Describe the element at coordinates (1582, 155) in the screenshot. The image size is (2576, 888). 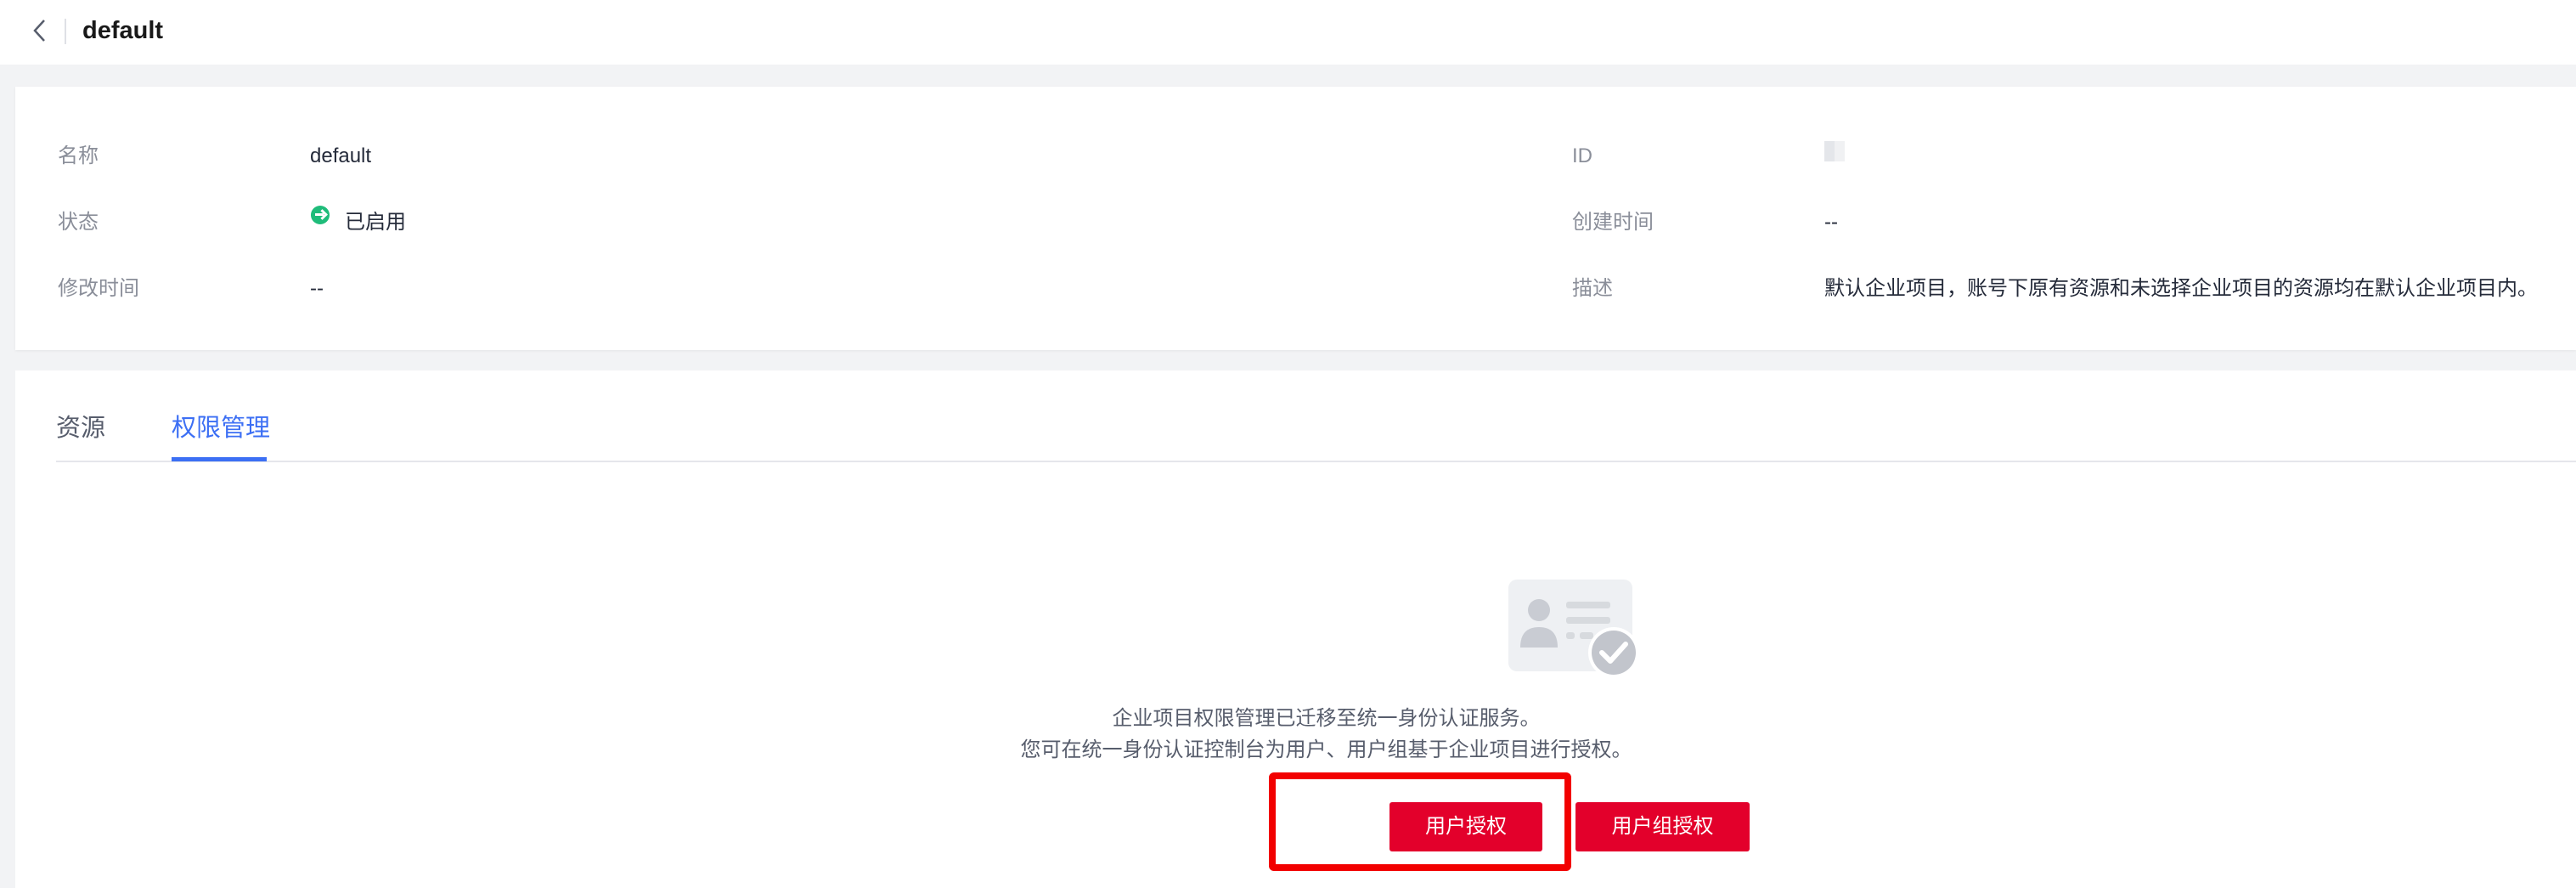
I see `id-label: ID` at that location.